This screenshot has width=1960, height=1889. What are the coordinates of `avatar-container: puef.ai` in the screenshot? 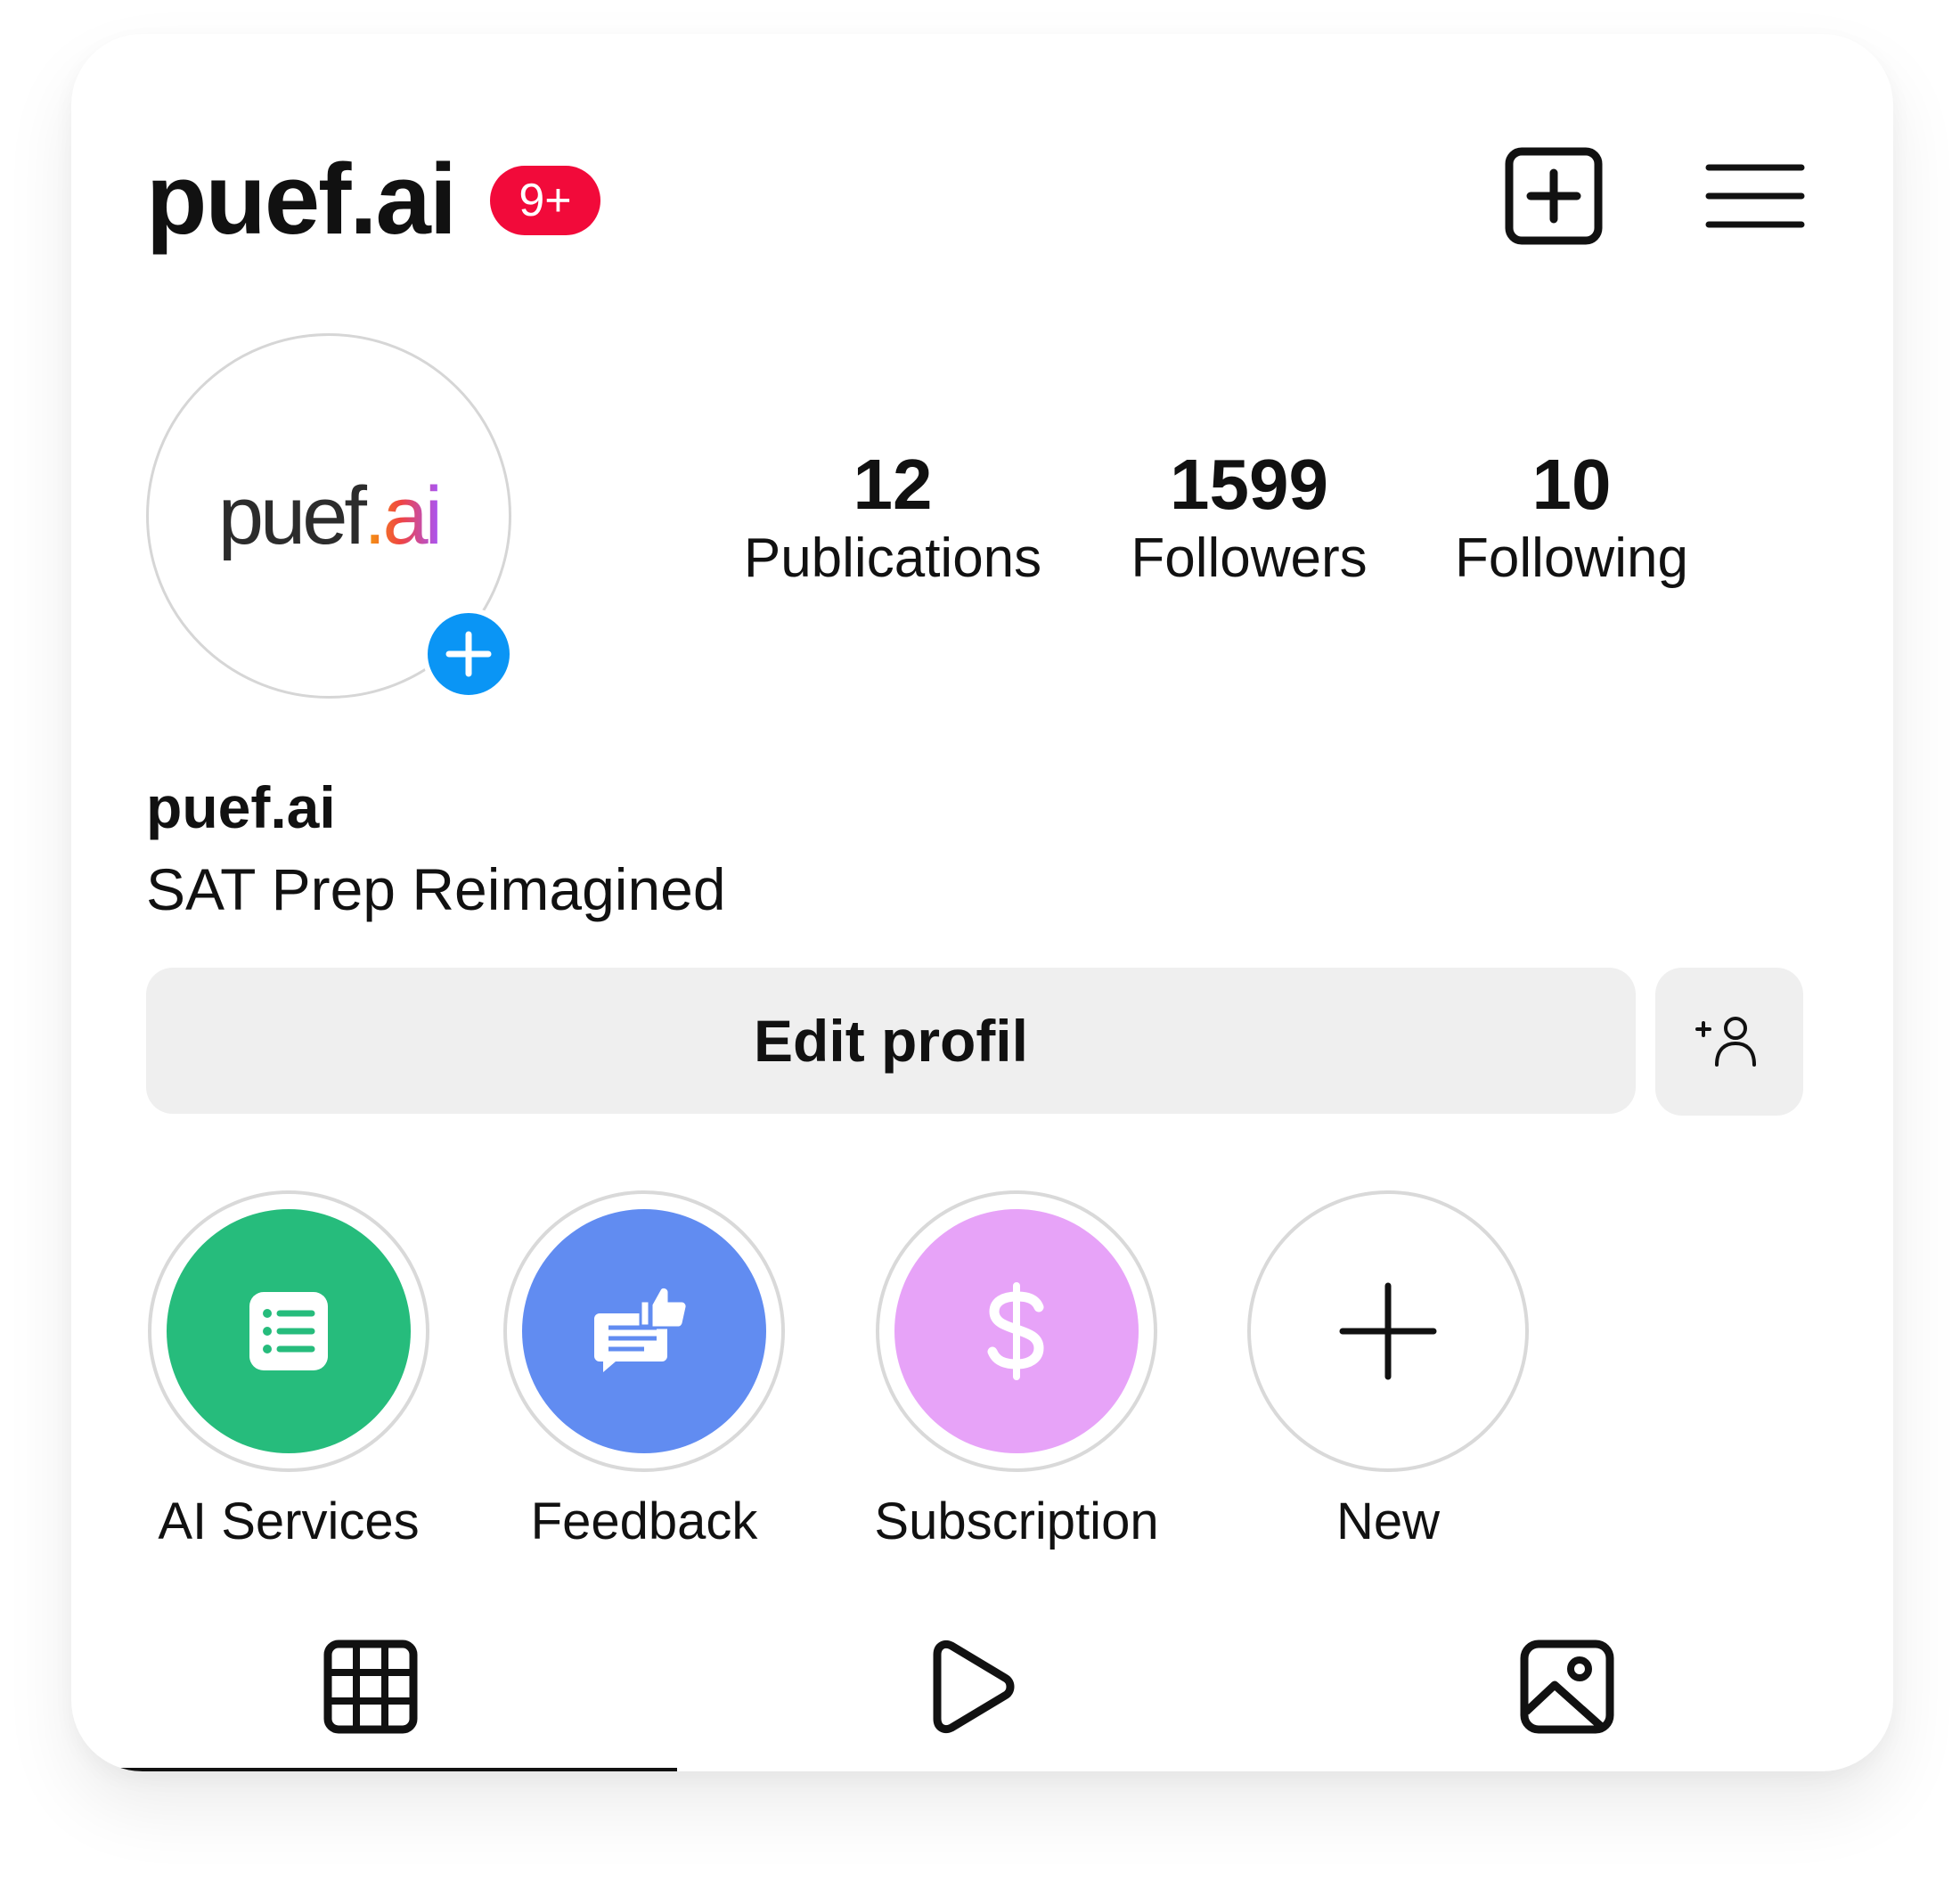 It's located at (330, 518).